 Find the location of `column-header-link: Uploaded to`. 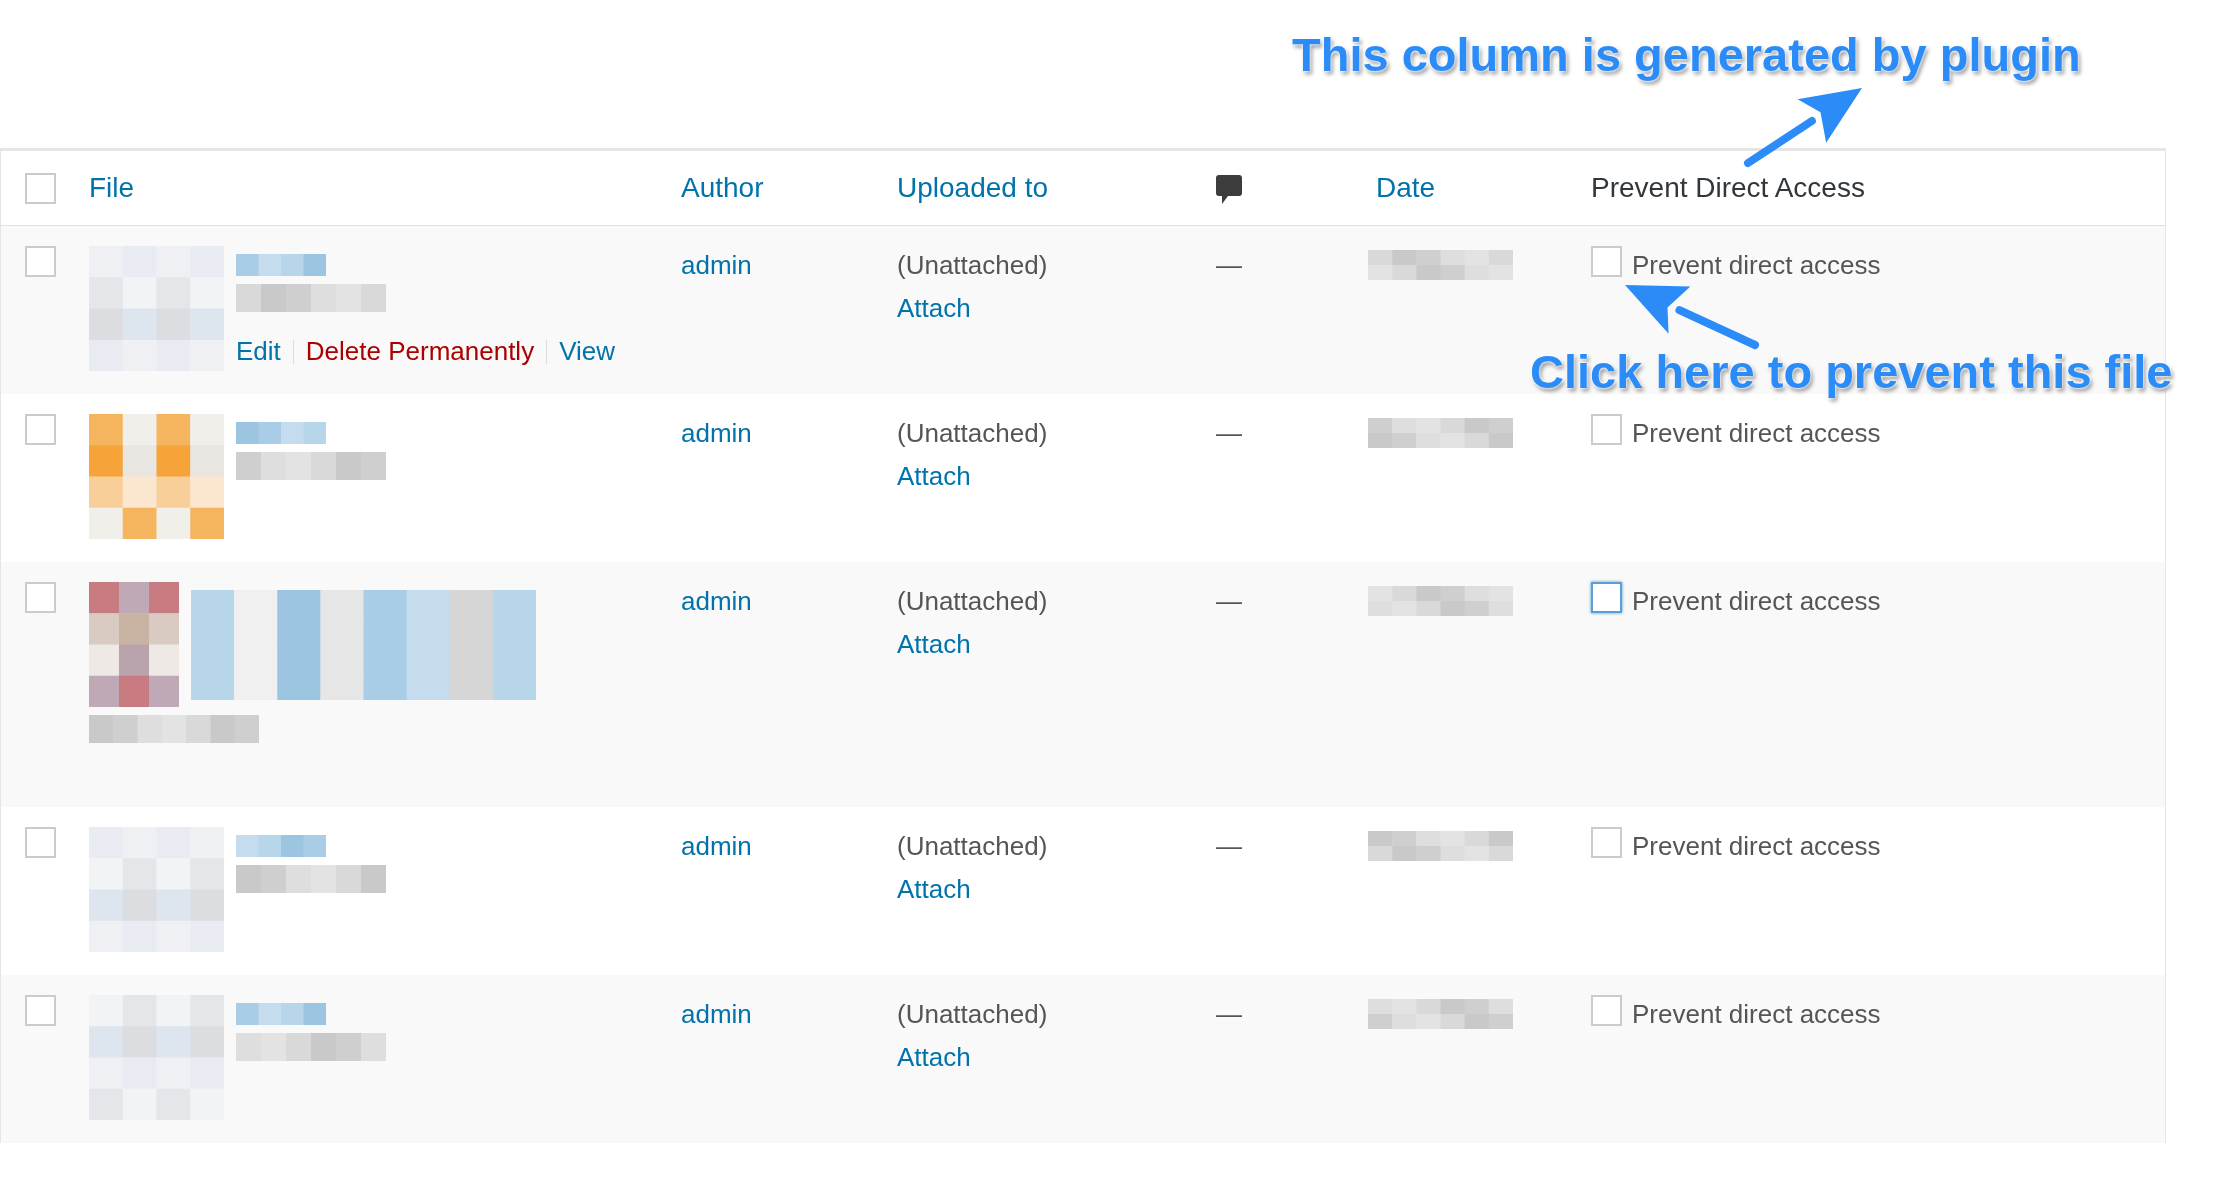

column-header-link: Uploaded to is located at coordinates (972, 187).